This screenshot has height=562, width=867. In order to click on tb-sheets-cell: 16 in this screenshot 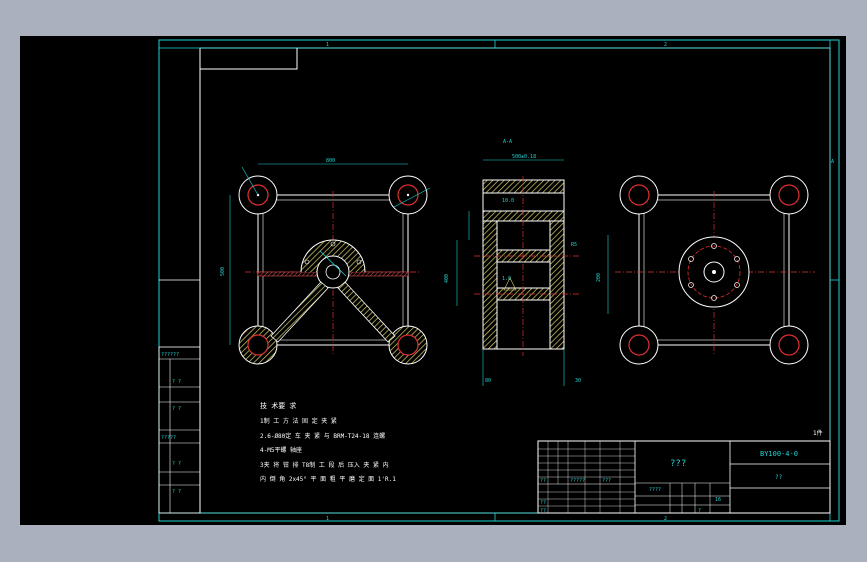, I will do `click(718, 500)`.